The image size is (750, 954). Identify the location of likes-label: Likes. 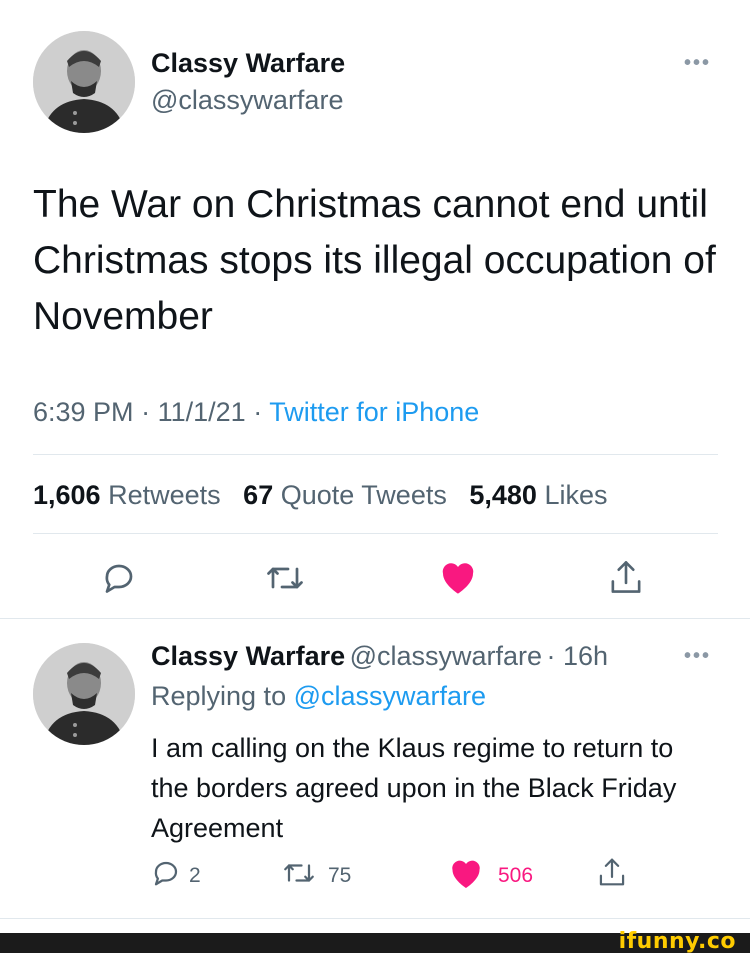
(576, 495).